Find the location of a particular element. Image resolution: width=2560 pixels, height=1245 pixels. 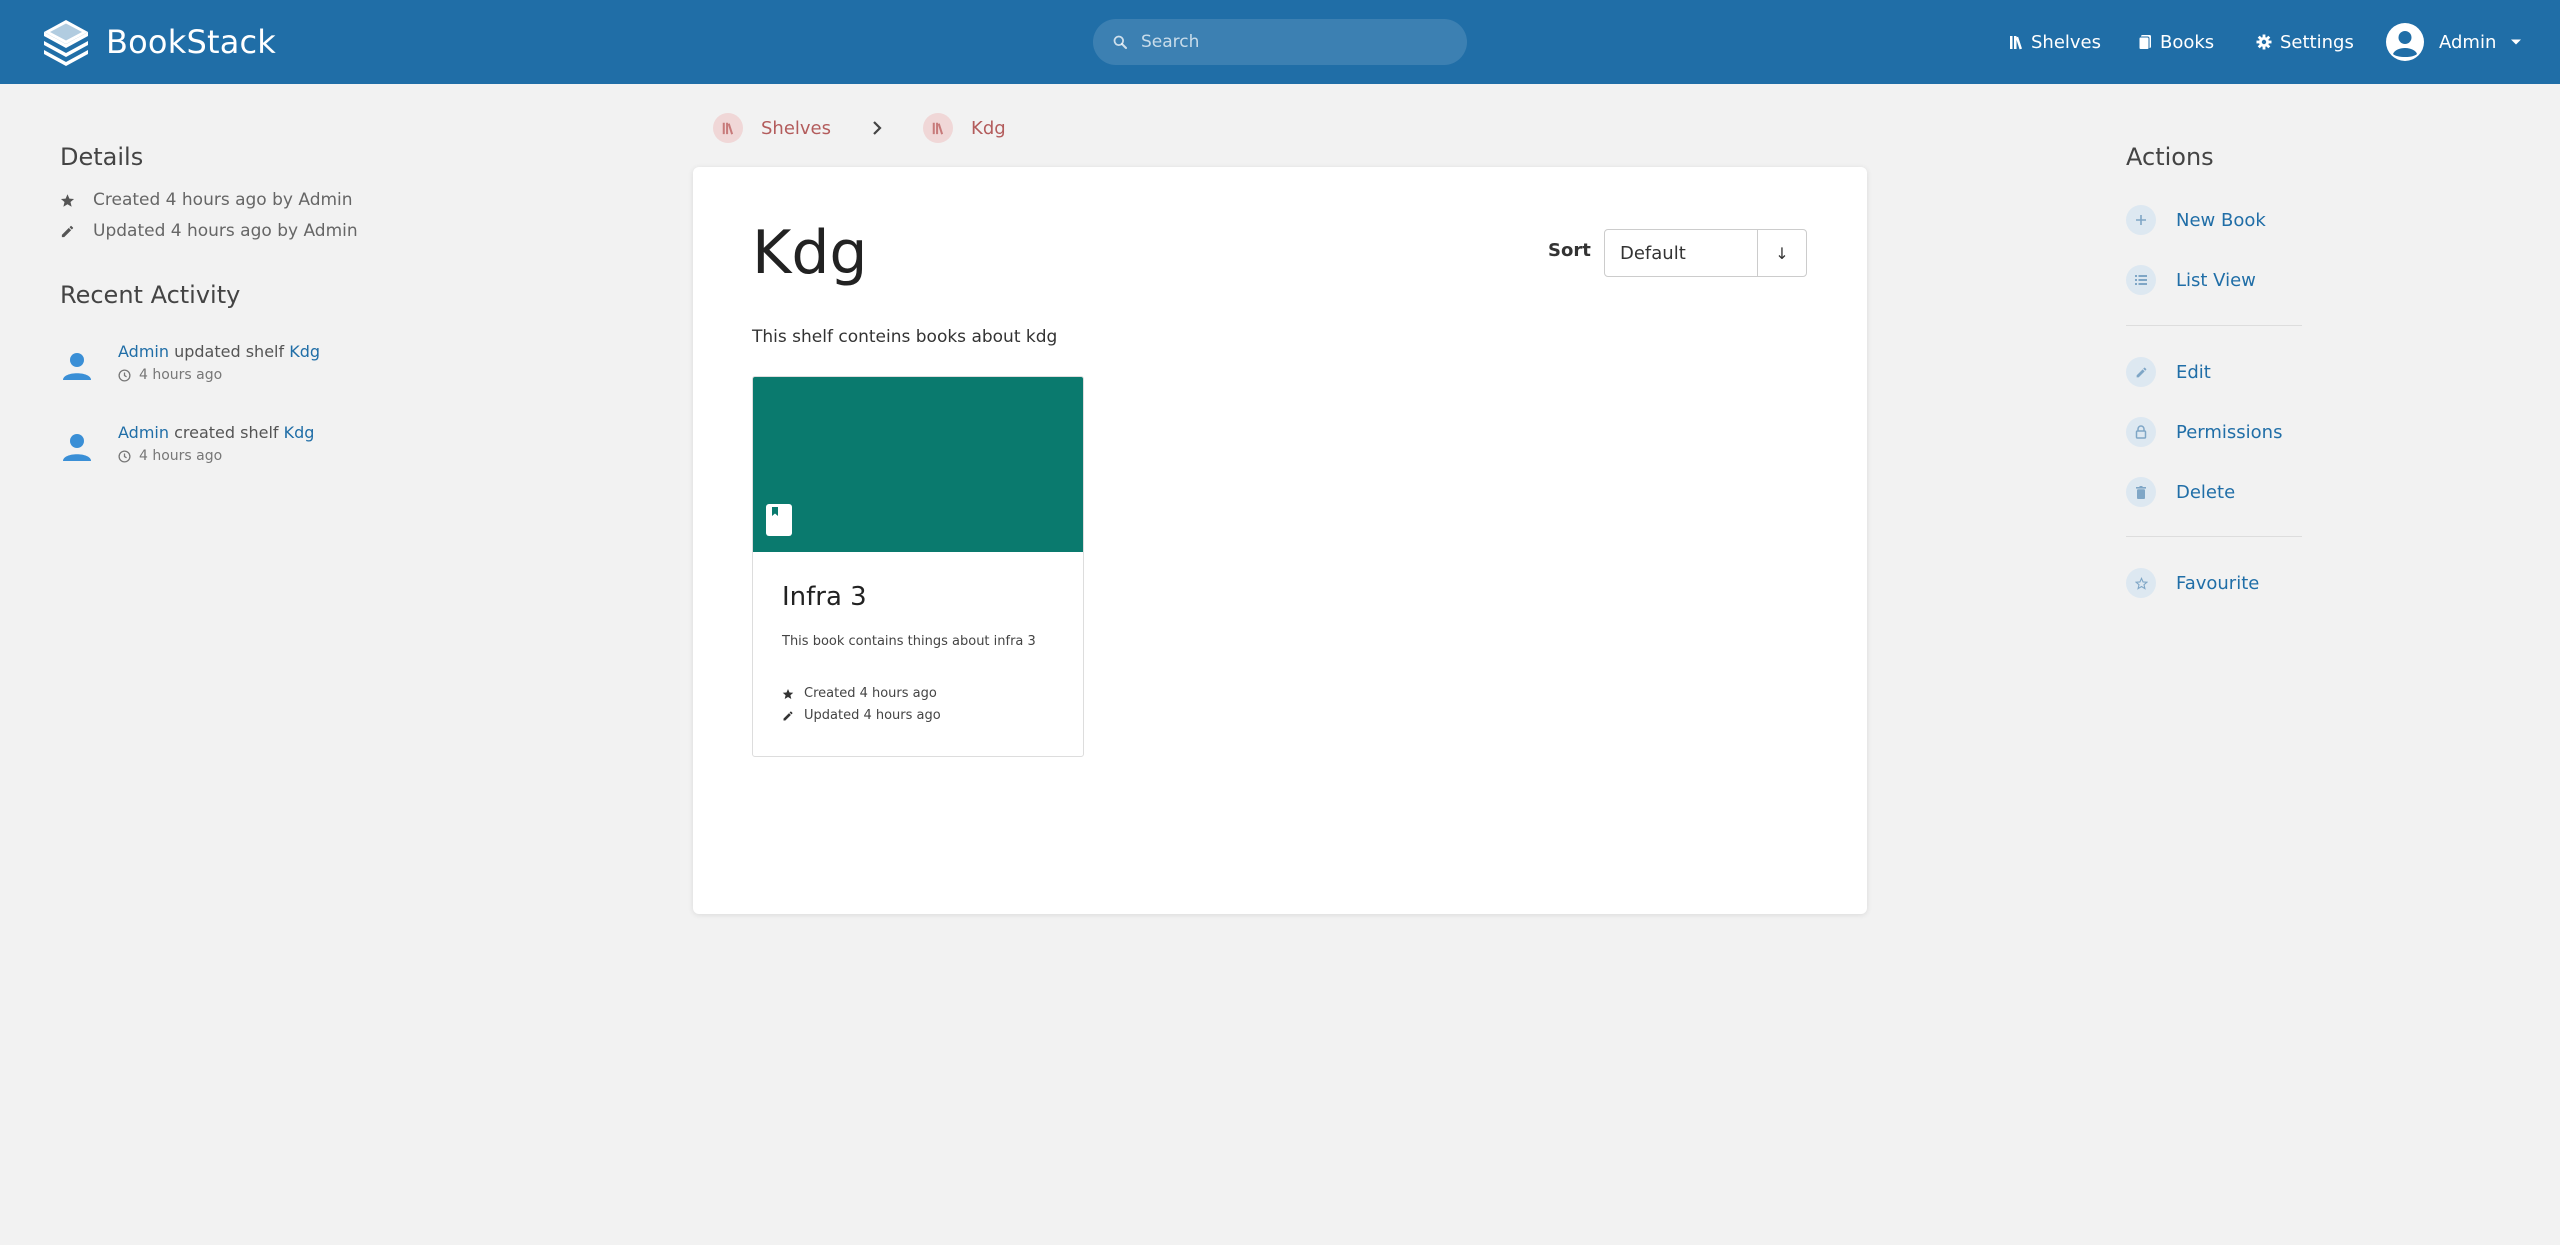

book-created: Created 4 hours ago is located at coordinates (922, 693).